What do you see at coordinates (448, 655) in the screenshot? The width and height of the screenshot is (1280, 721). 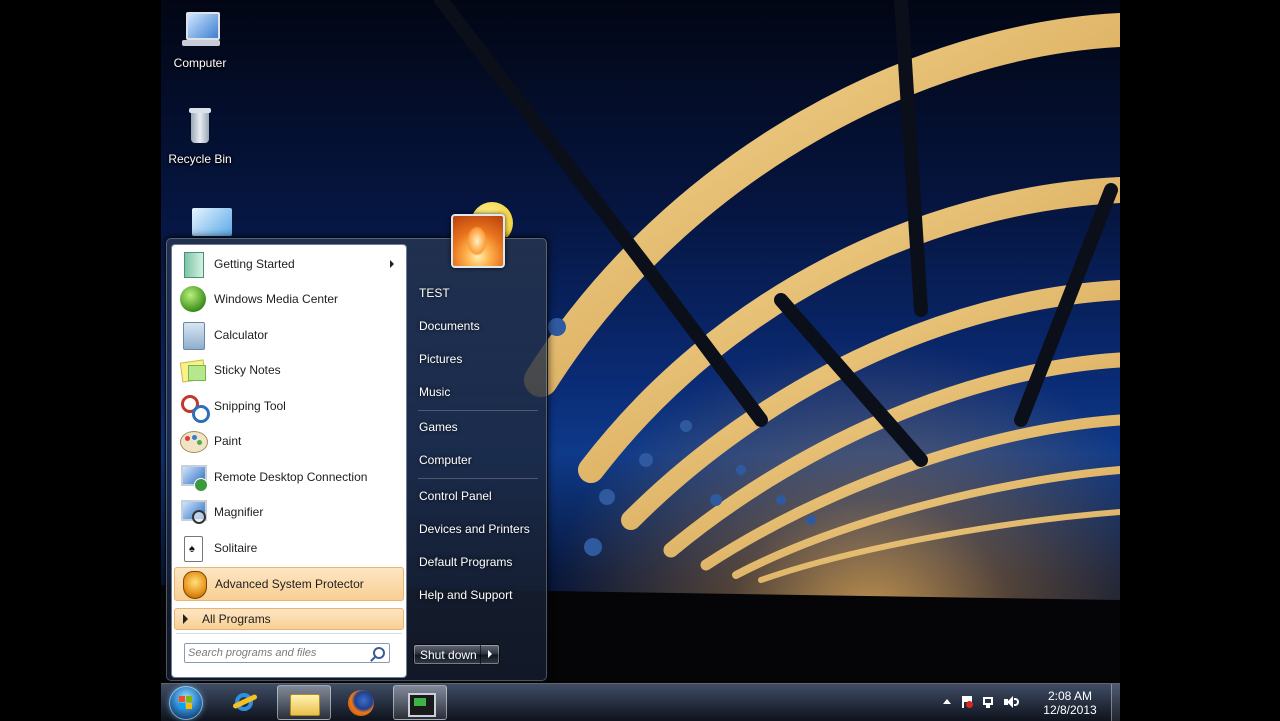 I see `shutdown-label: Shut down` at bounding box center [448, 655].